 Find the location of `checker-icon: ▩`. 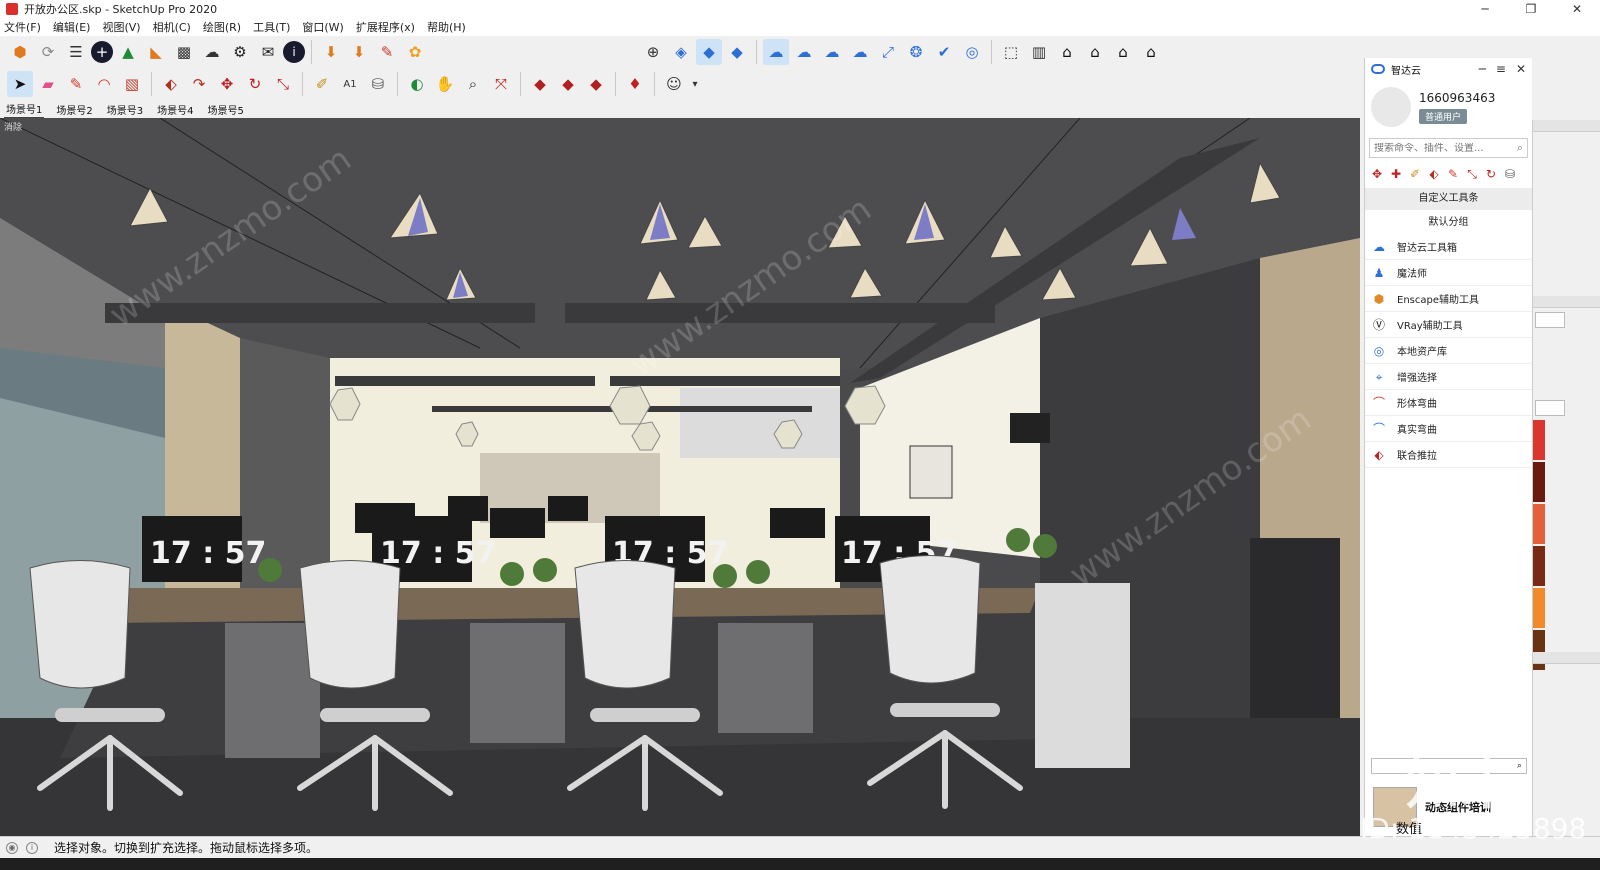

checker-icon: ▩ is located at coordinates (184, 52).